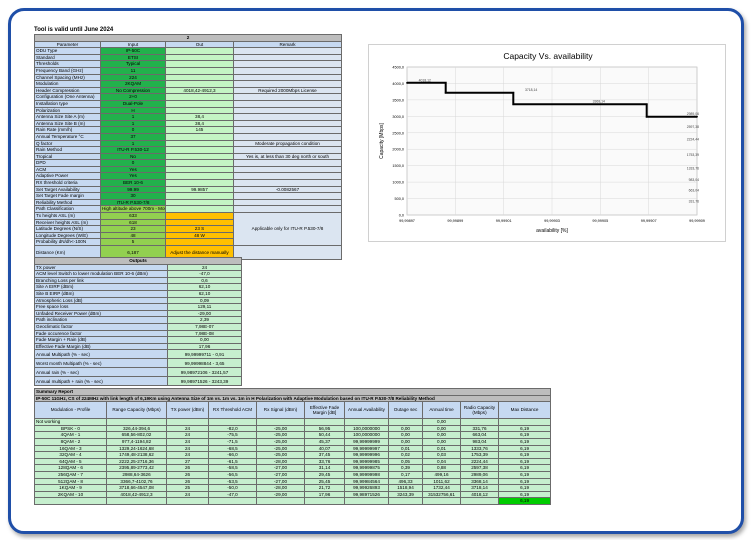  Describe the element at coordinates (101, 340) in the screenshot. I see `output-label: Fade Margin + Rain (dB)` at that location.